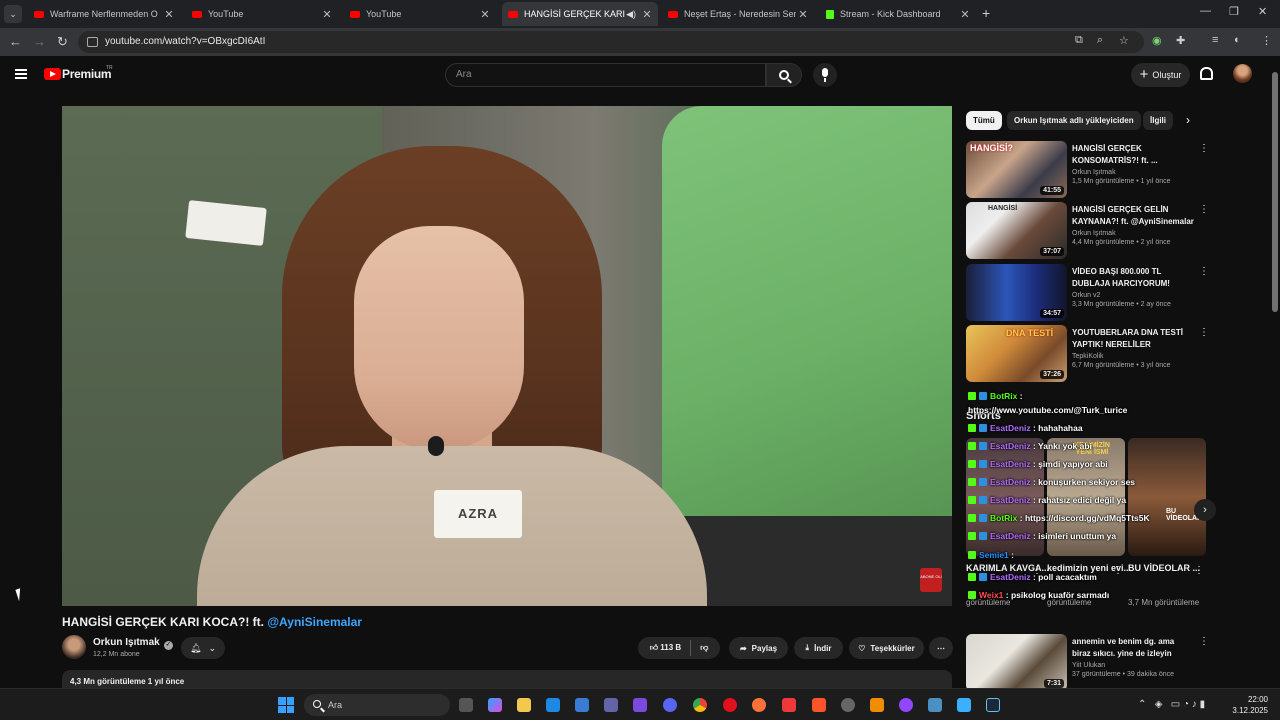  Describe the element at coordinates (1275, 192) in the screenshot. I see `scrollbar-thumb` at that location.